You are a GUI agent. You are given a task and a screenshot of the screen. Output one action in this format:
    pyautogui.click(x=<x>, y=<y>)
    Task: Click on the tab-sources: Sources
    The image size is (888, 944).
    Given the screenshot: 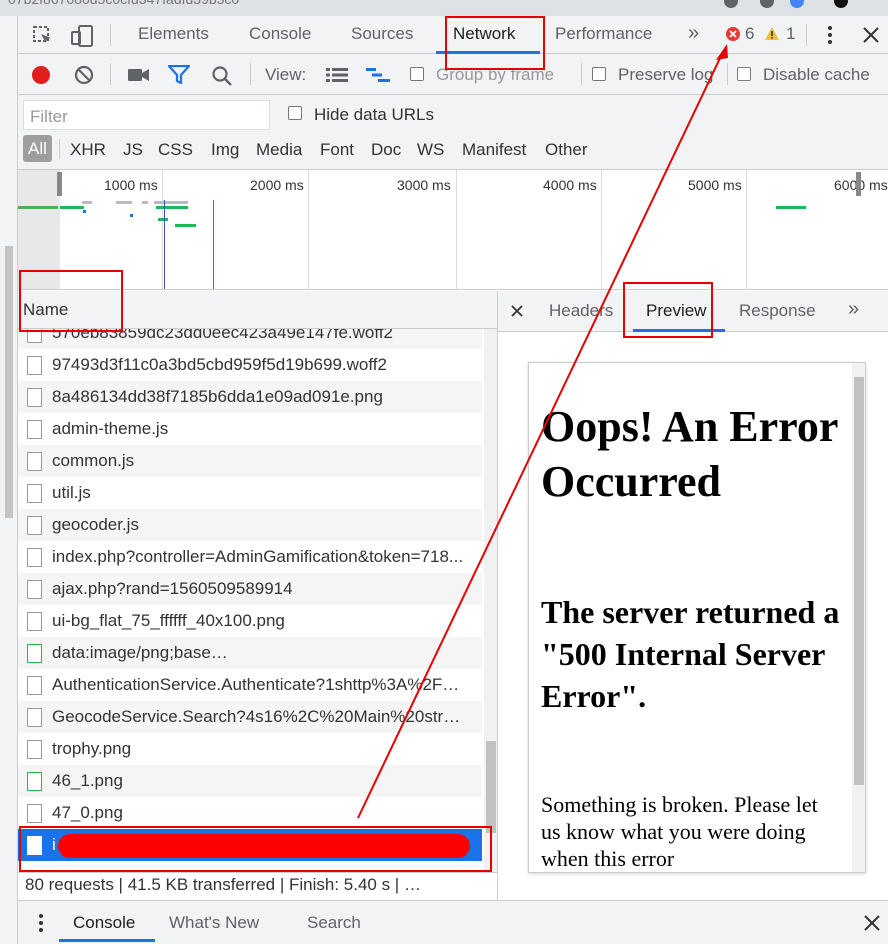 What is the action you would take?
    pyautogui.click(x=382, y=34)
    